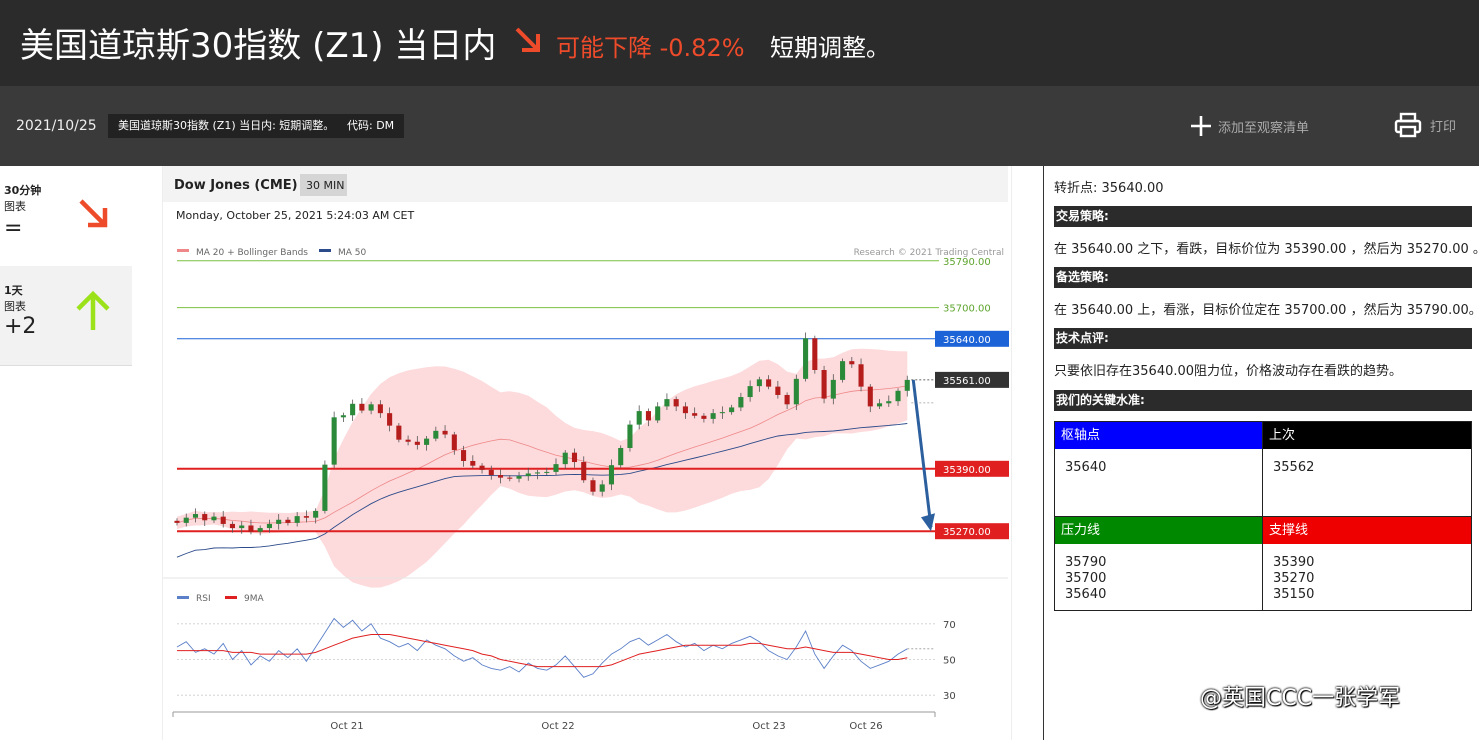 This screenshot has height=740, width=1479. Describe the element at coordinates (20, 326) in the screenshot. I see `timeframe-score: +2` at that location.